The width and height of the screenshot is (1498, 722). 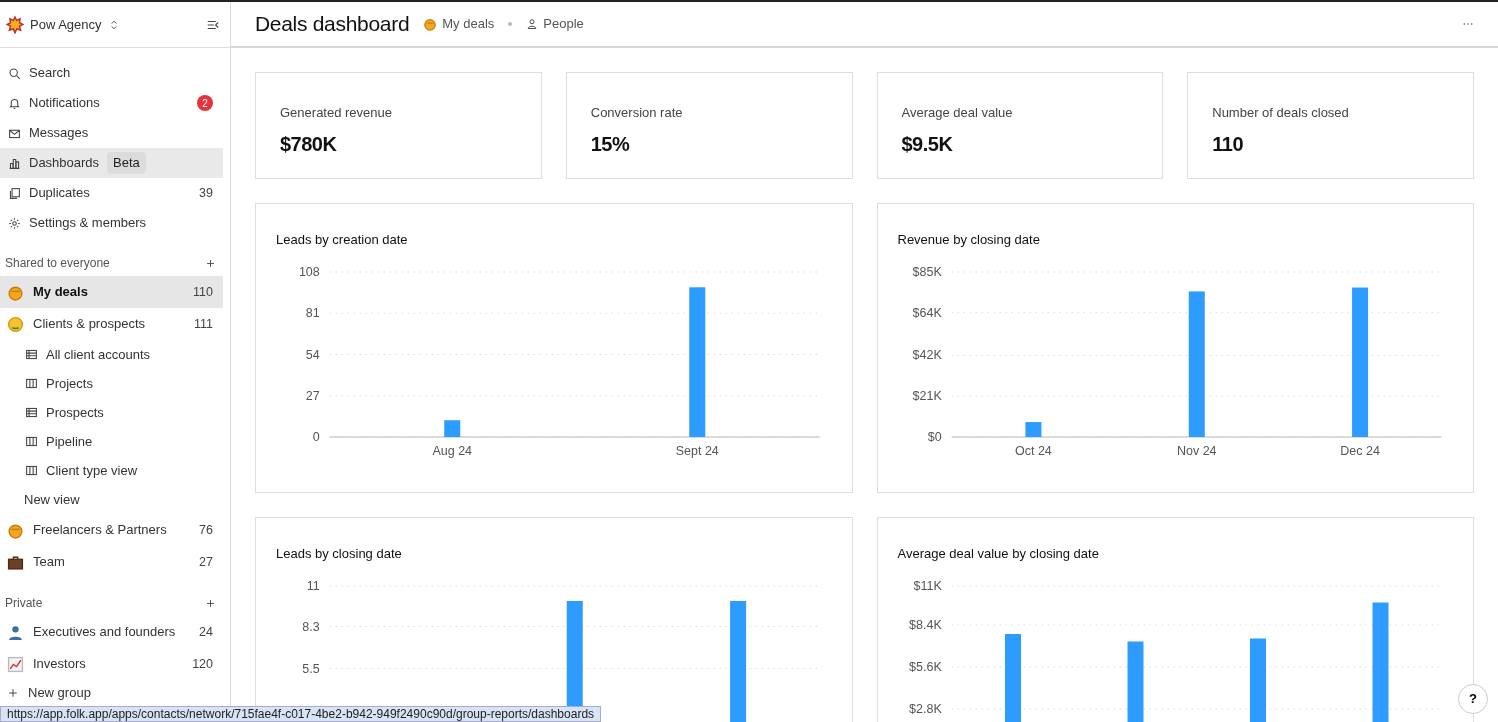 I want to click on stat-label: Average deal value, so click(x=957, y=113).